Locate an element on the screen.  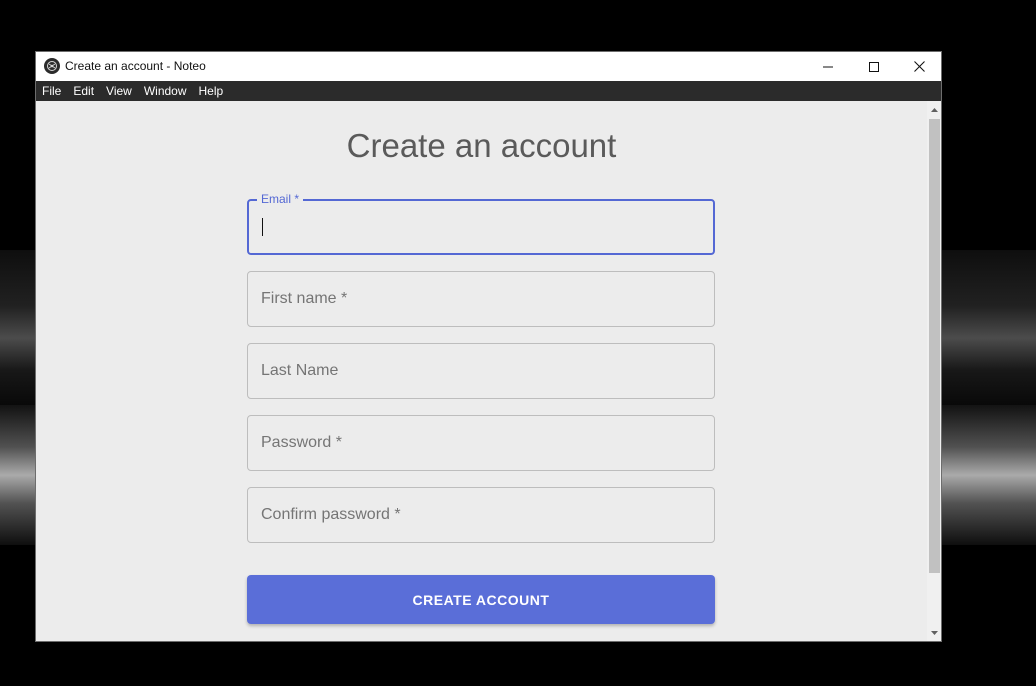
arrow-up-icon is located at coordinates (934, 110).